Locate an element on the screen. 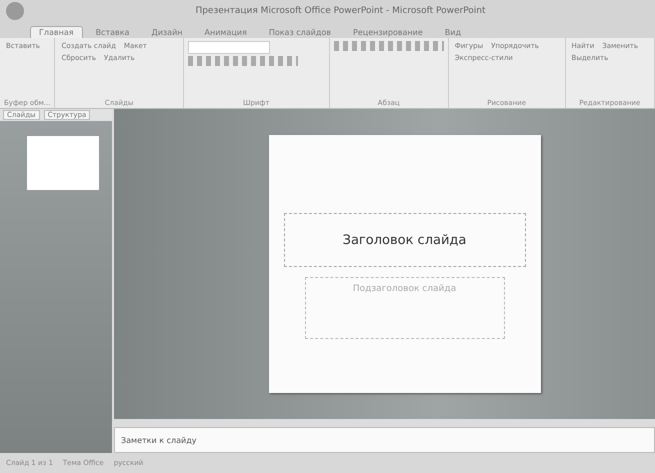 The image size is (655, 473). office-button is located at coordinates (15, 11).